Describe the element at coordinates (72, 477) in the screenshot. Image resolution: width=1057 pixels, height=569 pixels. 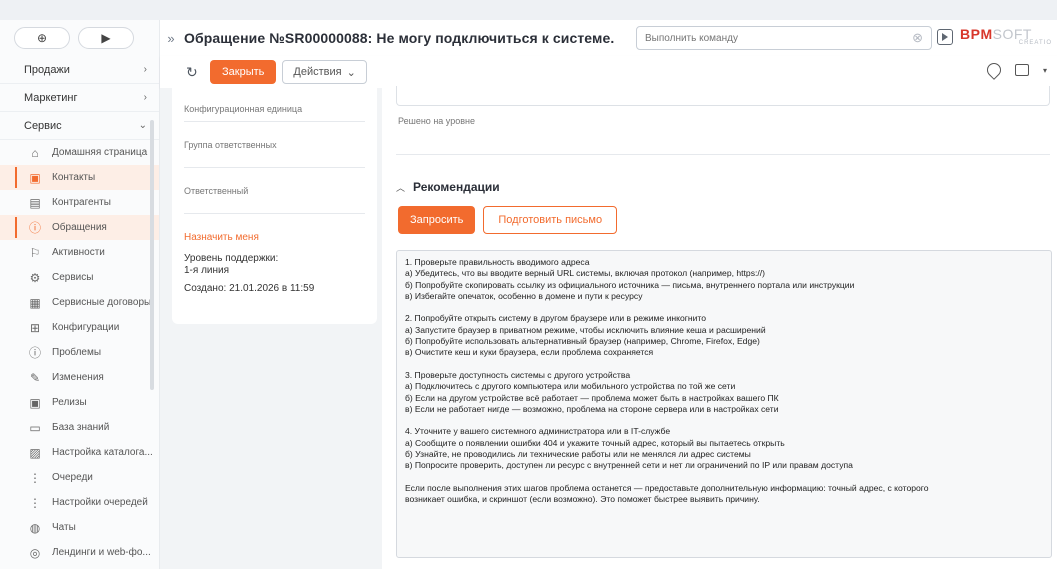
I see `sidebar-item-label: Очереди` at that location.